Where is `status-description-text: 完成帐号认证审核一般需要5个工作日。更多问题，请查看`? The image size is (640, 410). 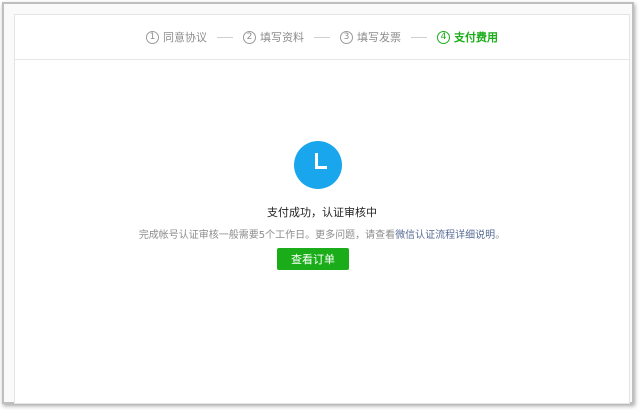 status-description-text: 完成帐号认证审核一般需要5个工作日。更多问题，请查看 is located at coordinates (267, 235).